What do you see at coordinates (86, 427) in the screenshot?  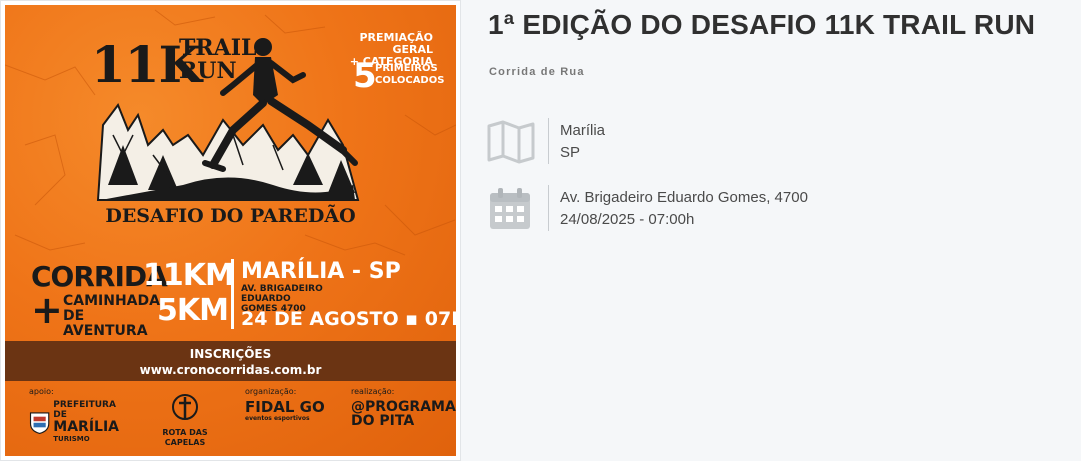 I see `sponsor-name-big: MARÍLIA` at bounding box center [86, 427].